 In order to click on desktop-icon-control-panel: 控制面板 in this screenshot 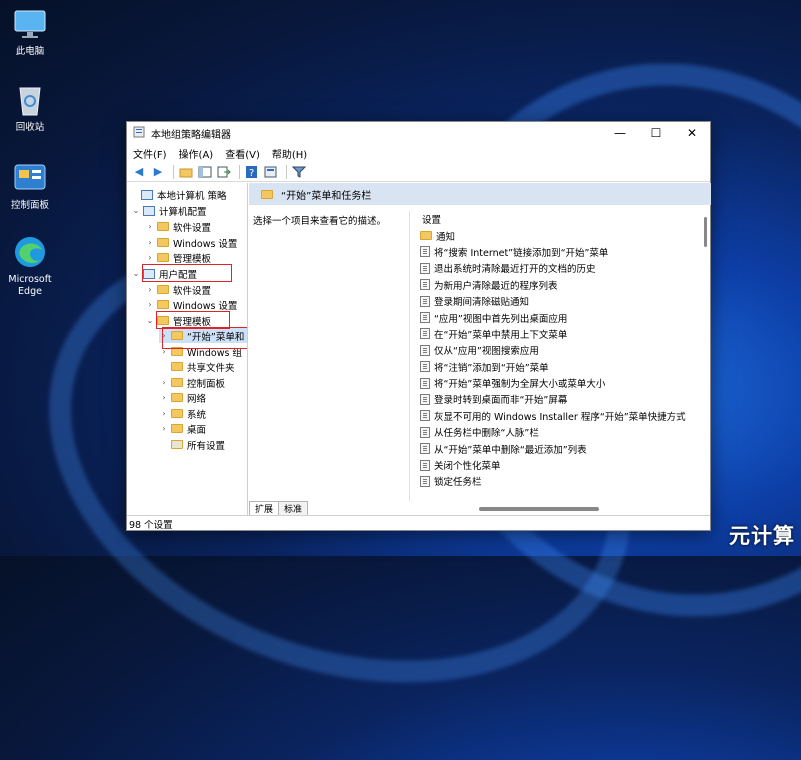, I will do `click(30, 186)`.